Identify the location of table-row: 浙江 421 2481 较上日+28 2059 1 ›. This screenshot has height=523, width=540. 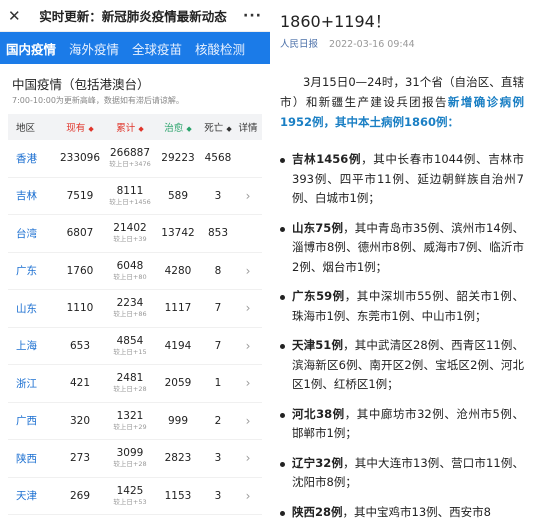
(135, 384).